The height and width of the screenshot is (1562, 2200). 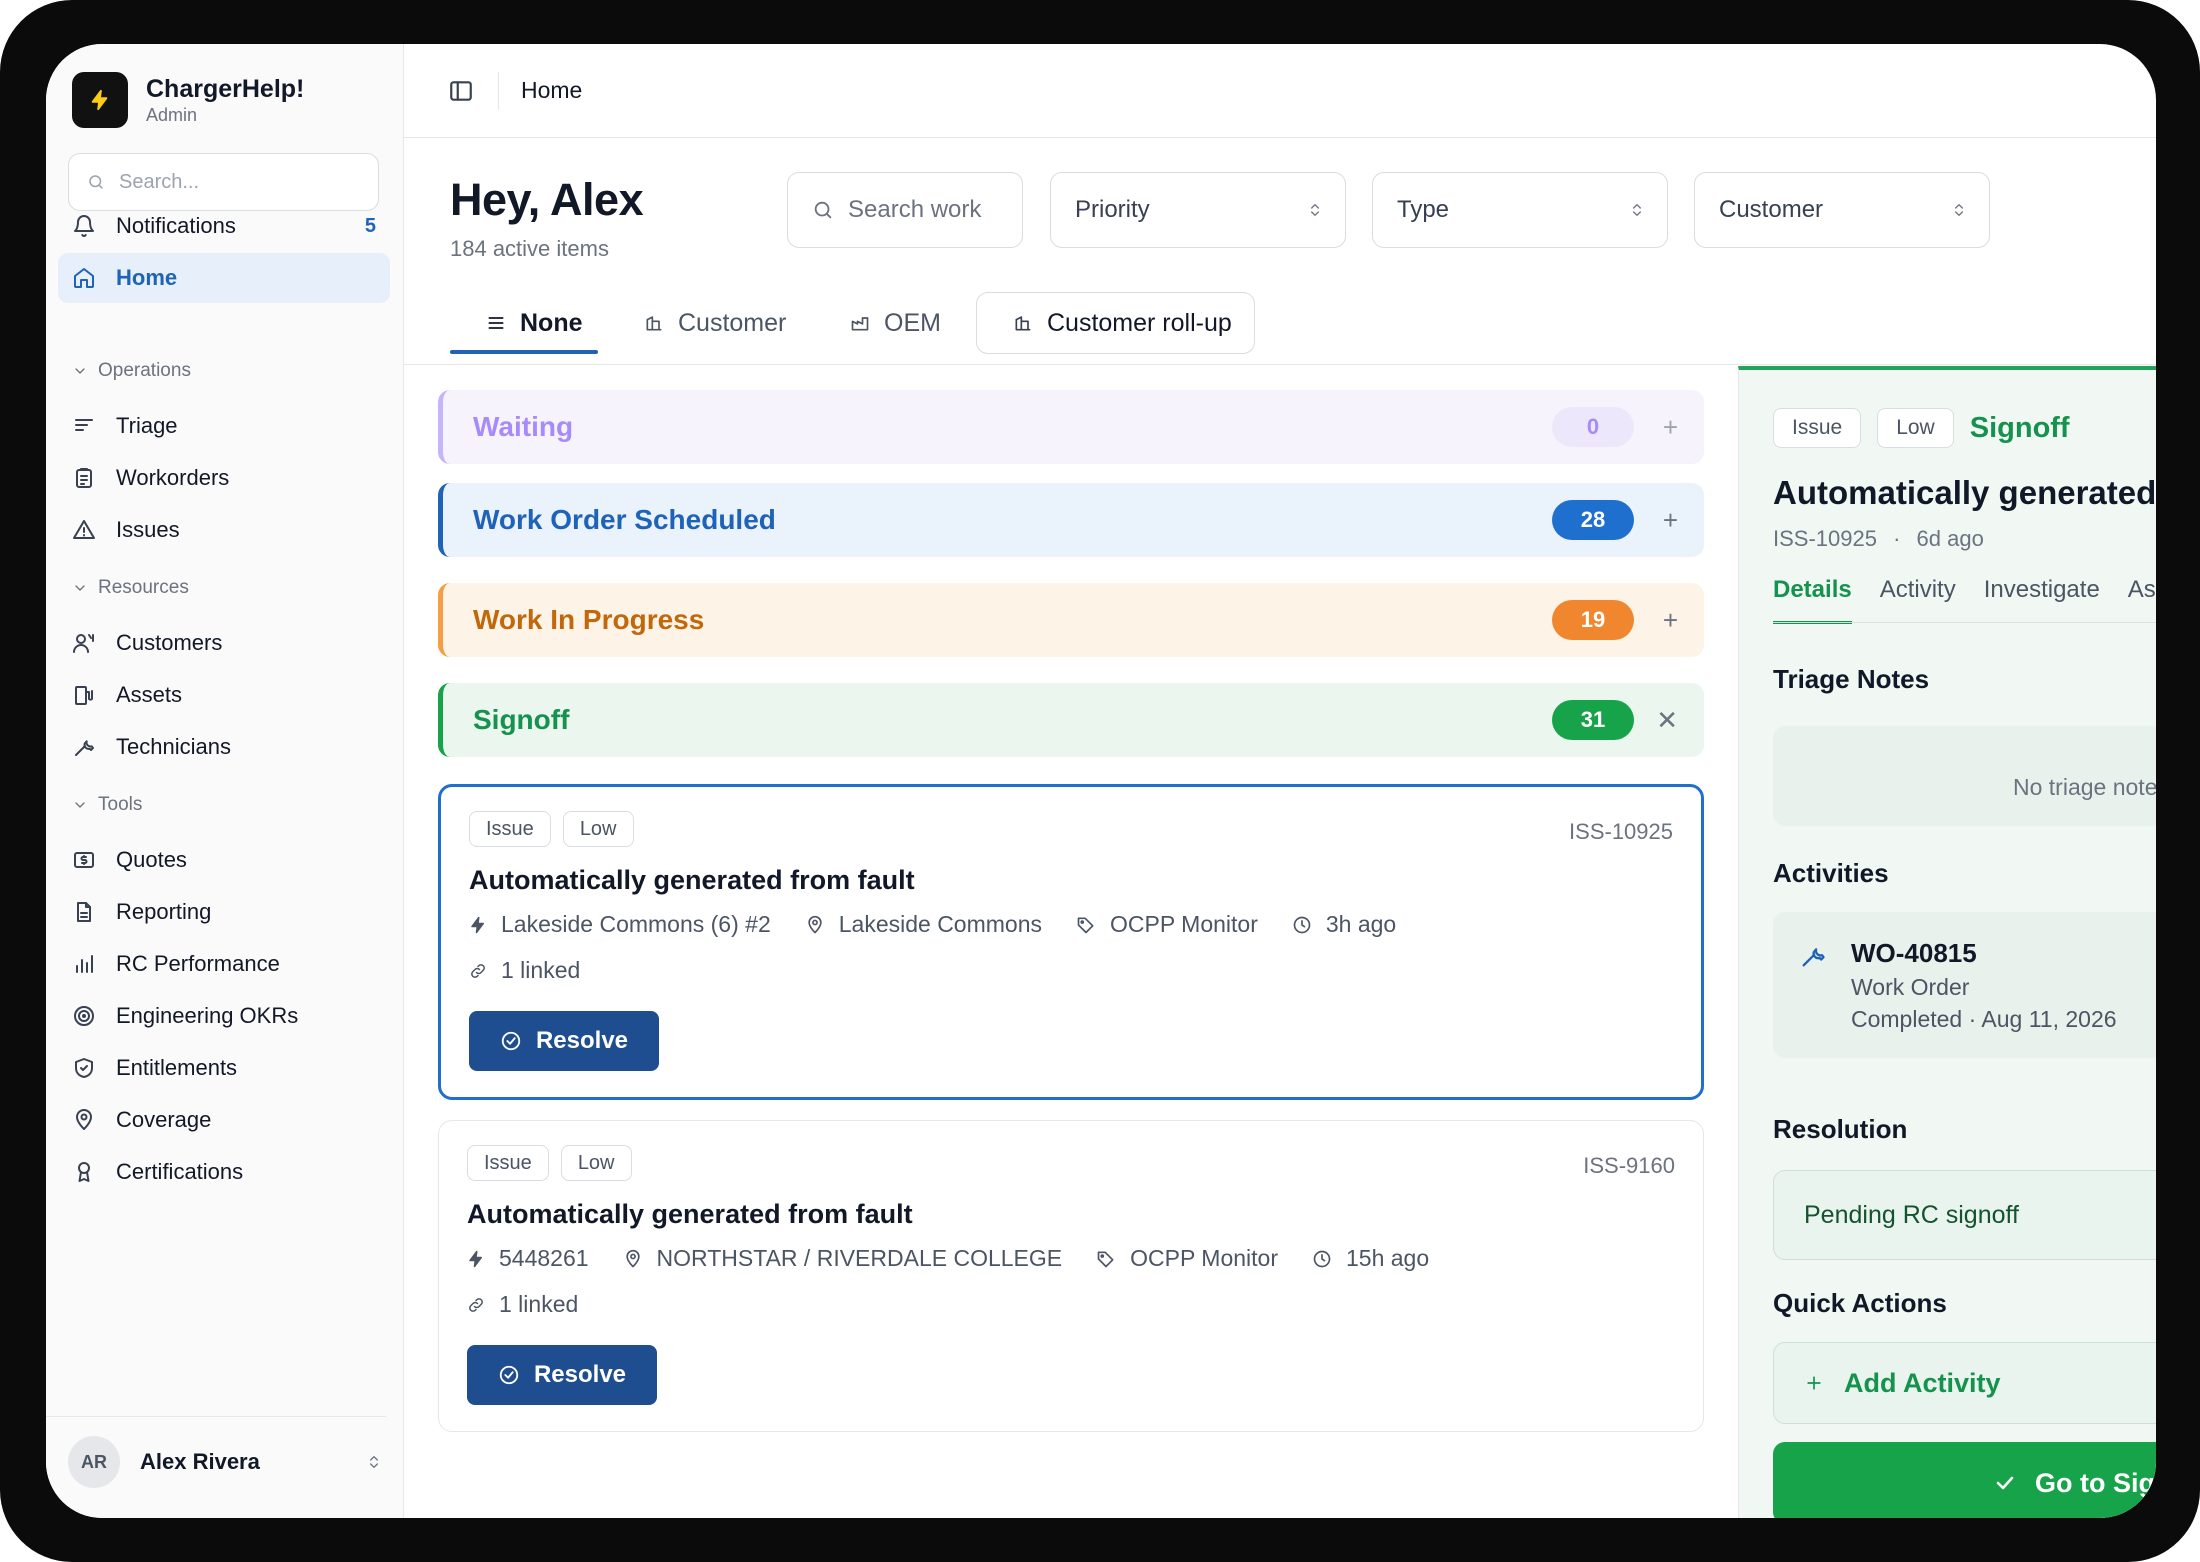 I want to click on sidebar-item-certifications: Certifications, so click(x=224, y=1172).